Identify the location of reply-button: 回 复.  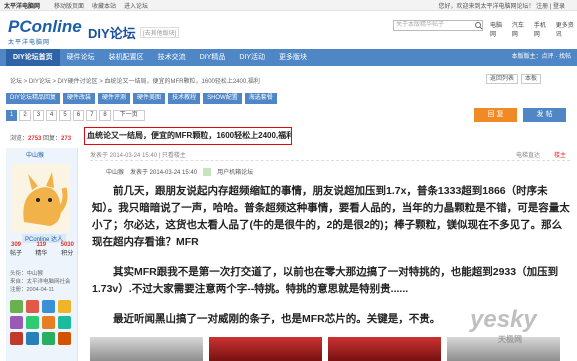
(495, 115).